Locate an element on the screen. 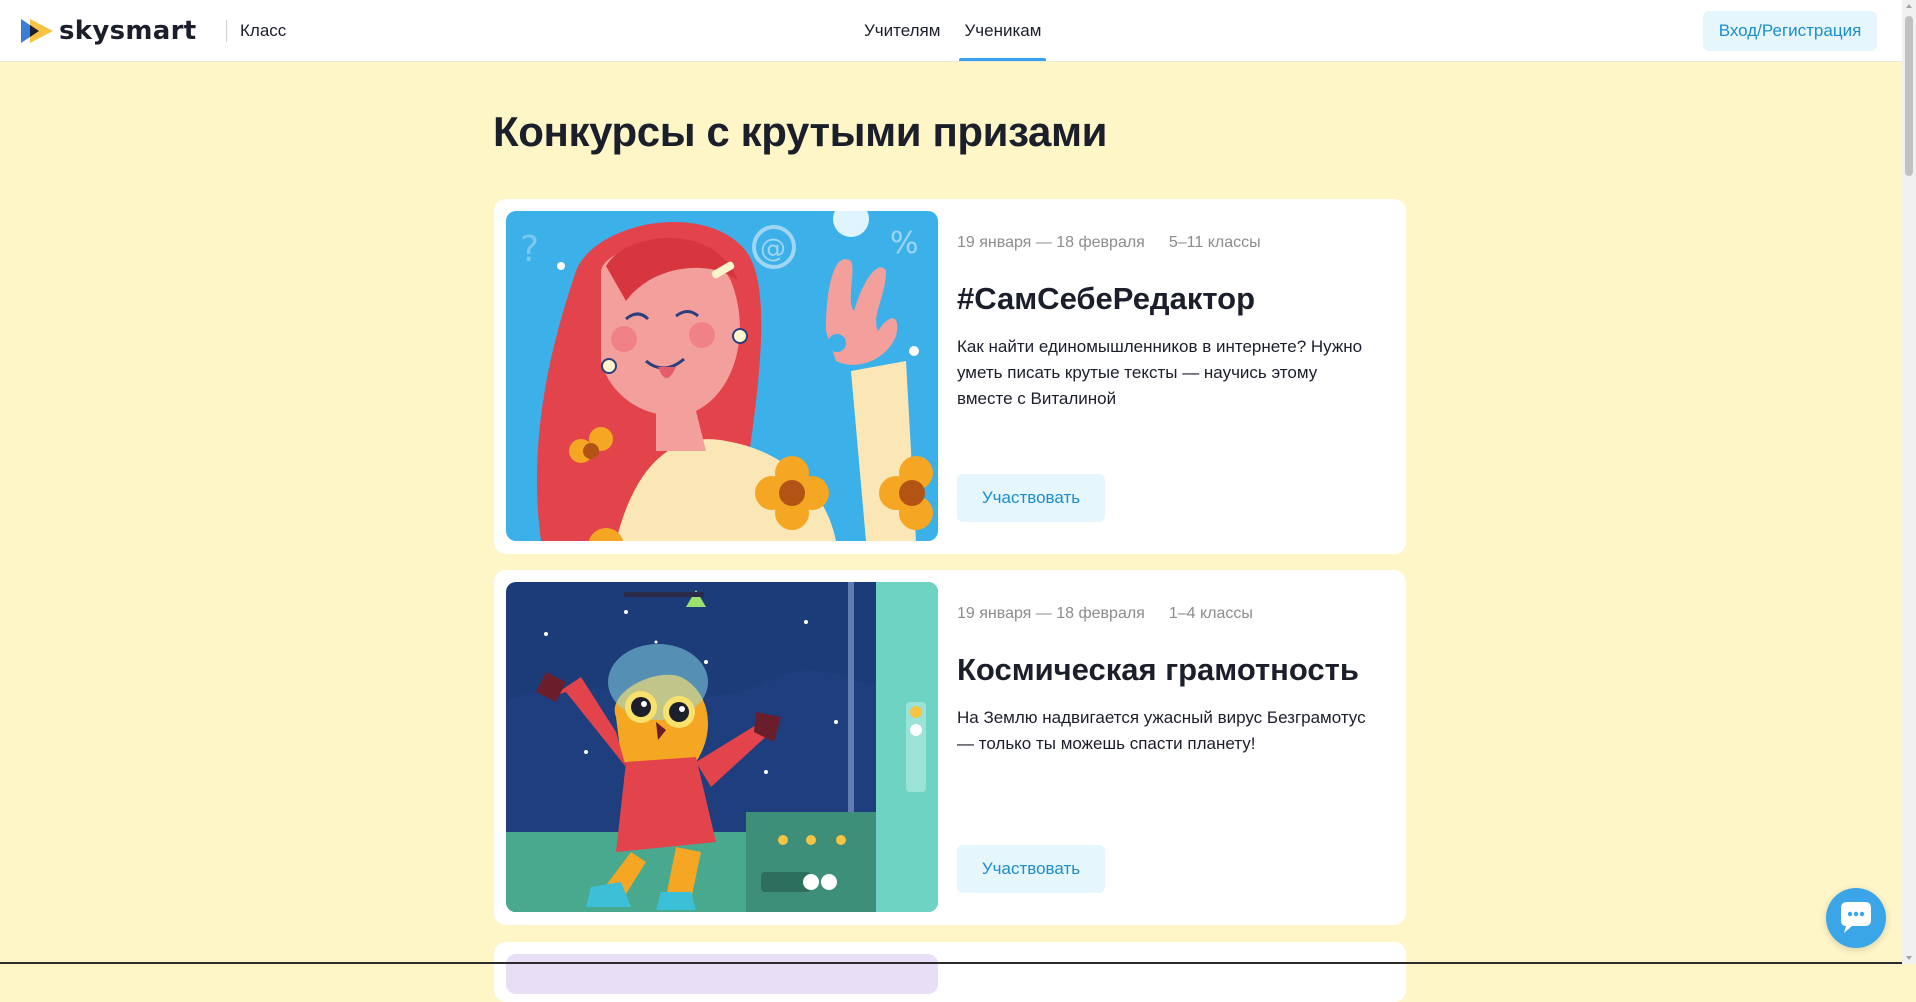  contest-grades: 1–4 классы is located at coordinates (1210, 613).